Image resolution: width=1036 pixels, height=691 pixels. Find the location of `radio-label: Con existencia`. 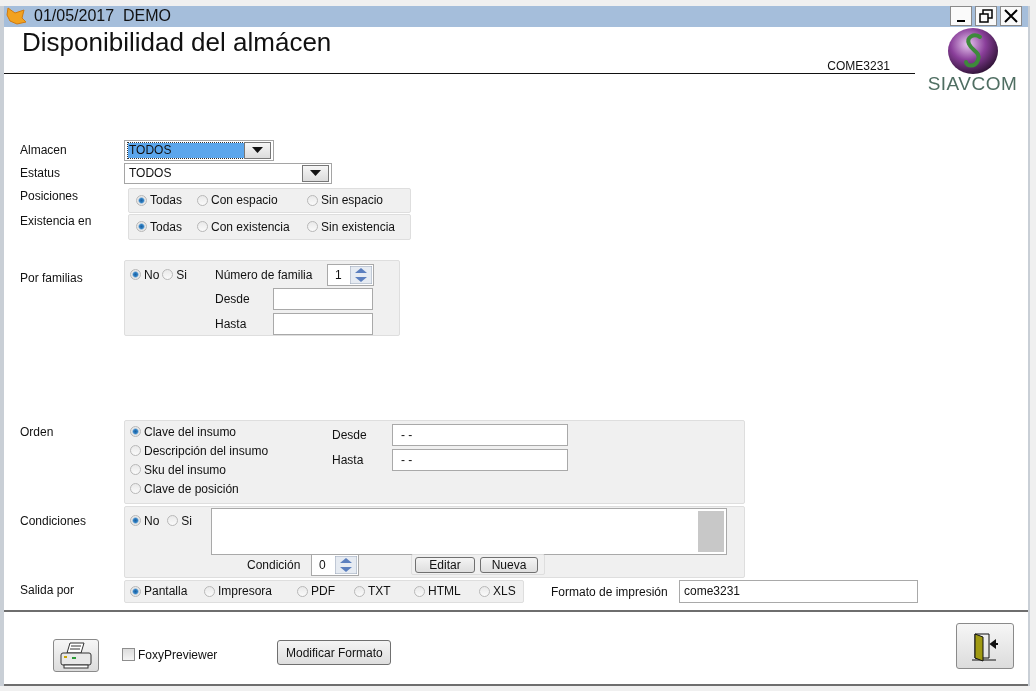

radio-label: Con existencia is located at coordinates (250, 226).